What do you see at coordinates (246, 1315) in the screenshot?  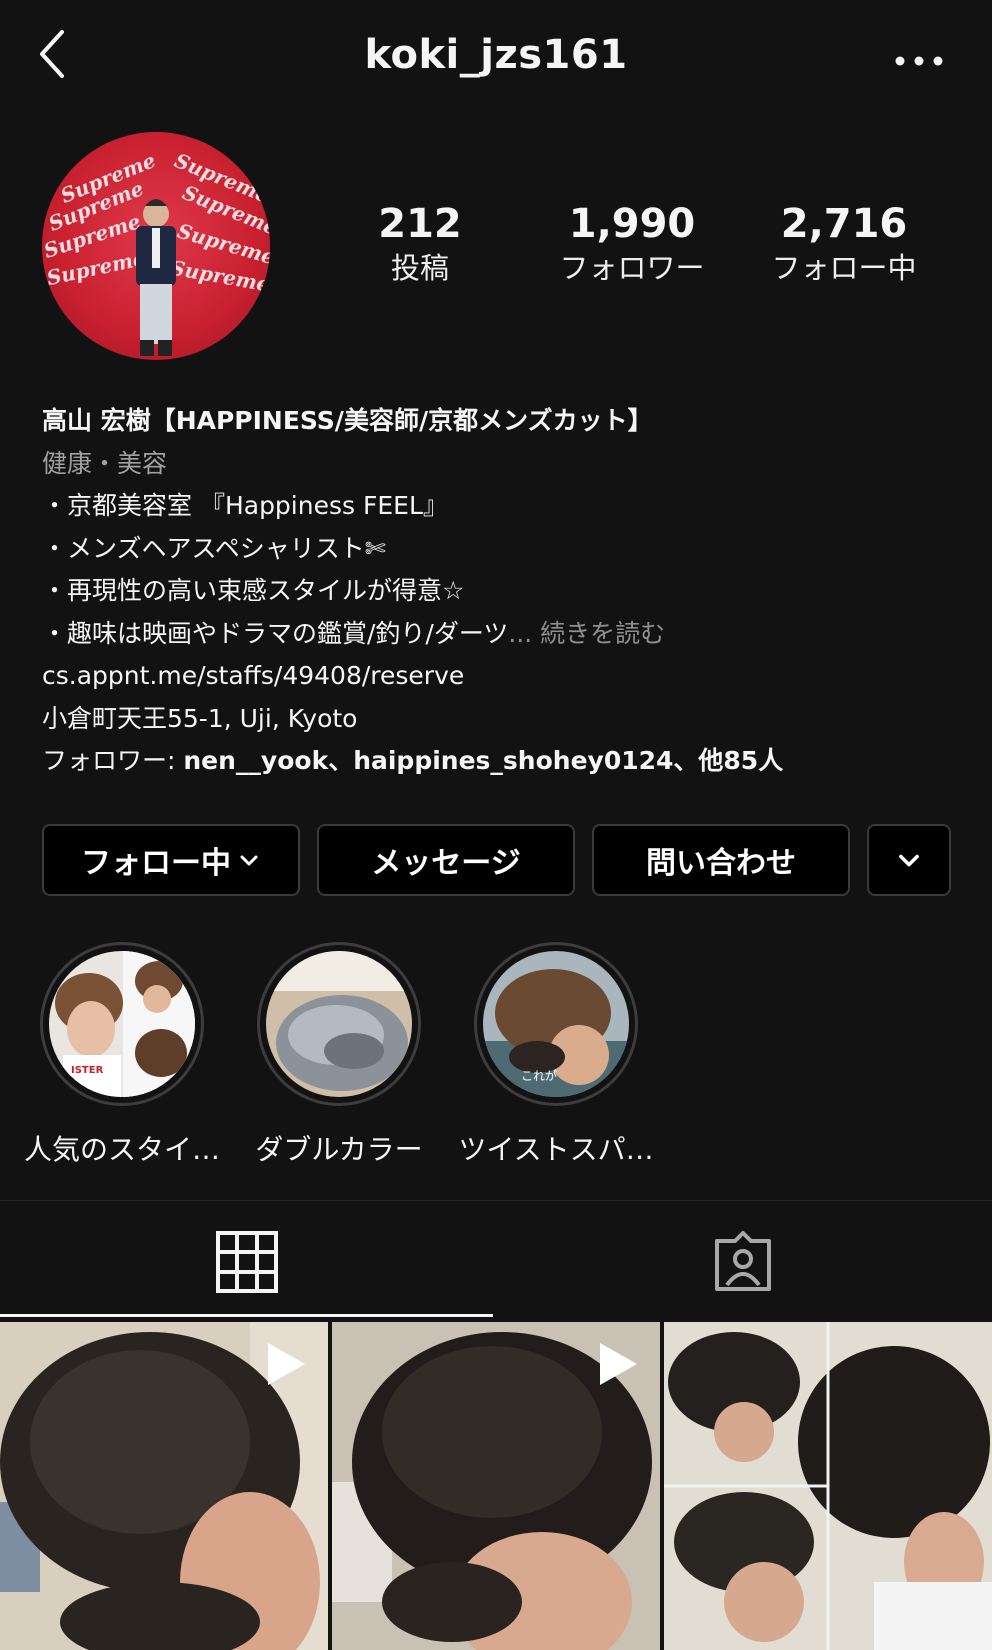 I see `active-tab-indicator` at bounding box center [246, 1315].